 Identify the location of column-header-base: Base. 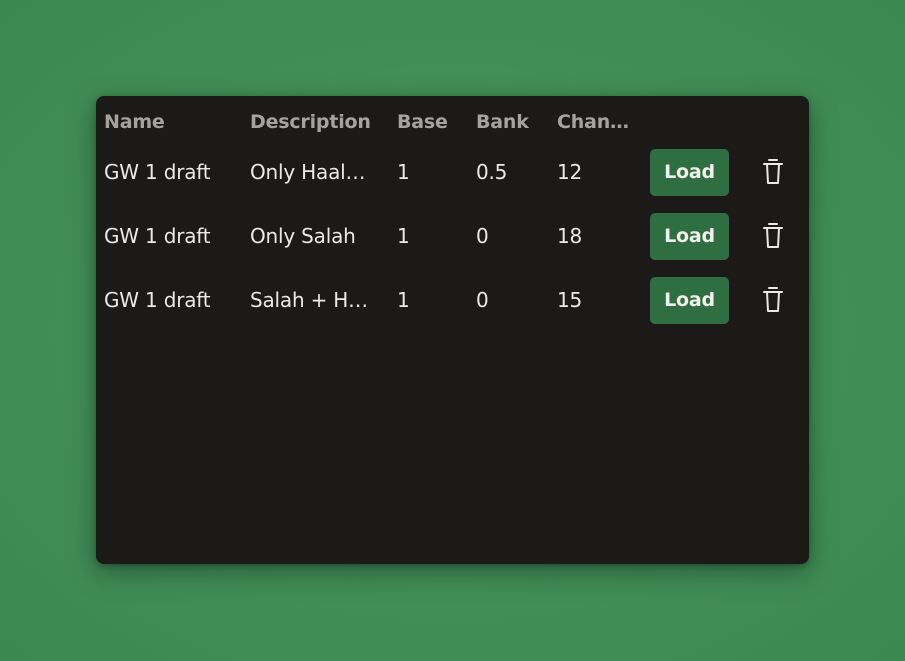
(422, 122).